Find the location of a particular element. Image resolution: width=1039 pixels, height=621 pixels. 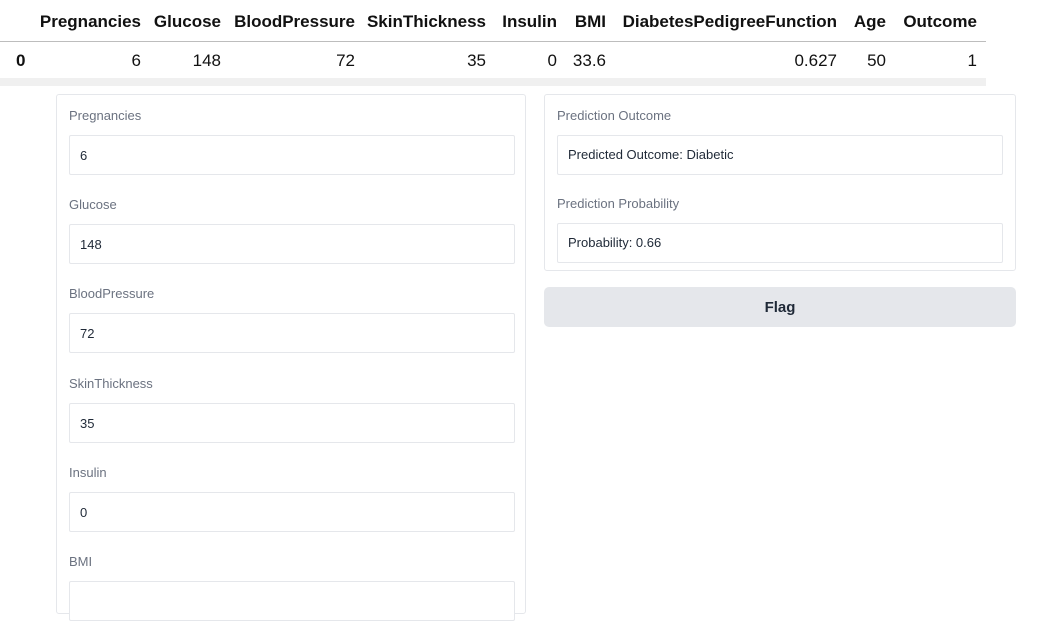

insulin-input is located at coordinates (292, 512).